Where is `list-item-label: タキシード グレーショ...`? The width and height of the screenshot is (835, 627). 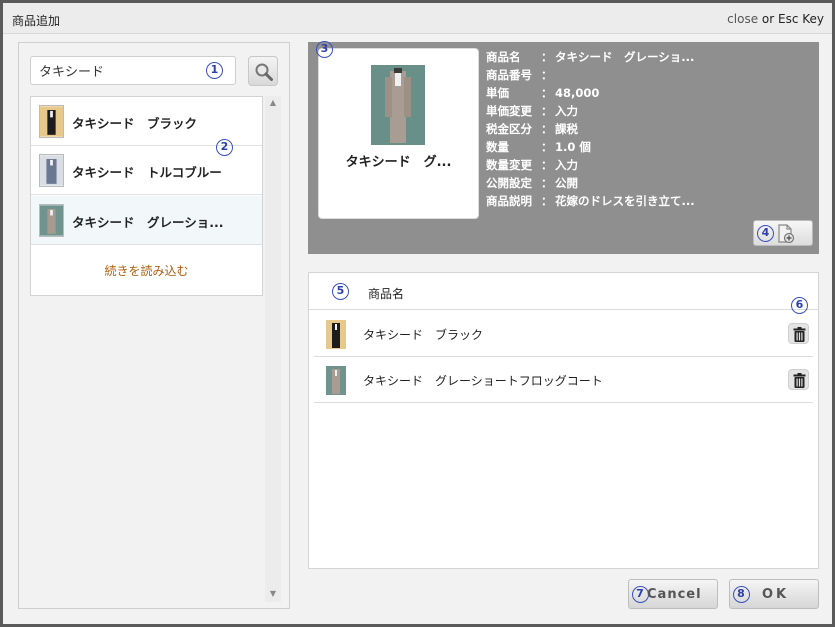
list-item-label: タキシード グレーショ... is located at coordinates (148, 222).